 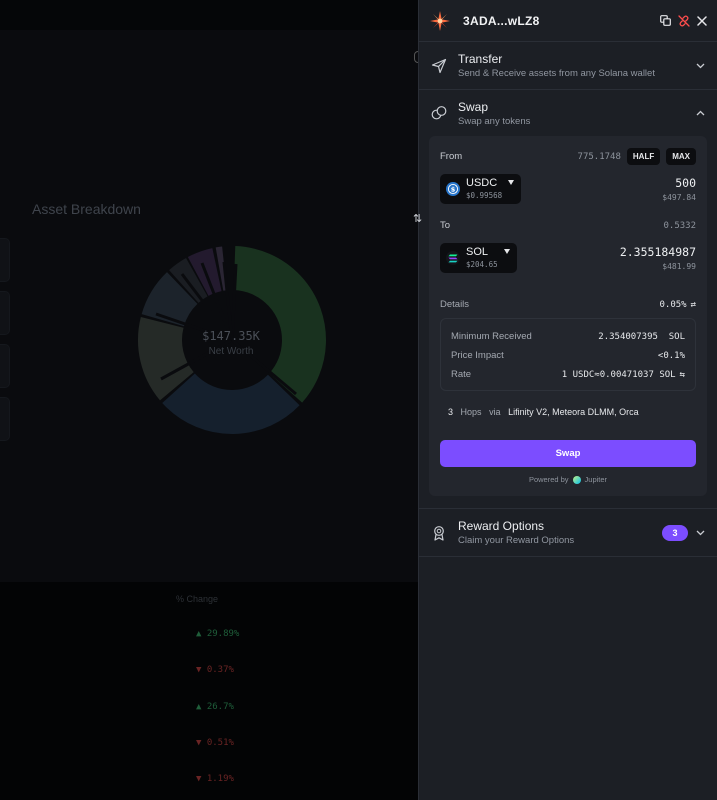 I want to click on price-impact-label: Price Impact, so click(x=477, y=355).